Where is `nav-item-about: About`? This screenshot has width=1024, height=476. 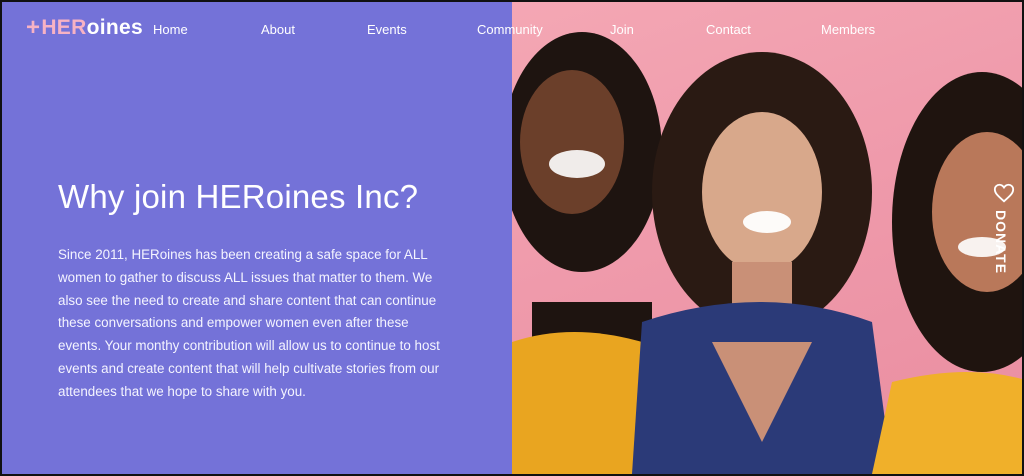
nav-item-about: About is located at coordinates (278, 29).